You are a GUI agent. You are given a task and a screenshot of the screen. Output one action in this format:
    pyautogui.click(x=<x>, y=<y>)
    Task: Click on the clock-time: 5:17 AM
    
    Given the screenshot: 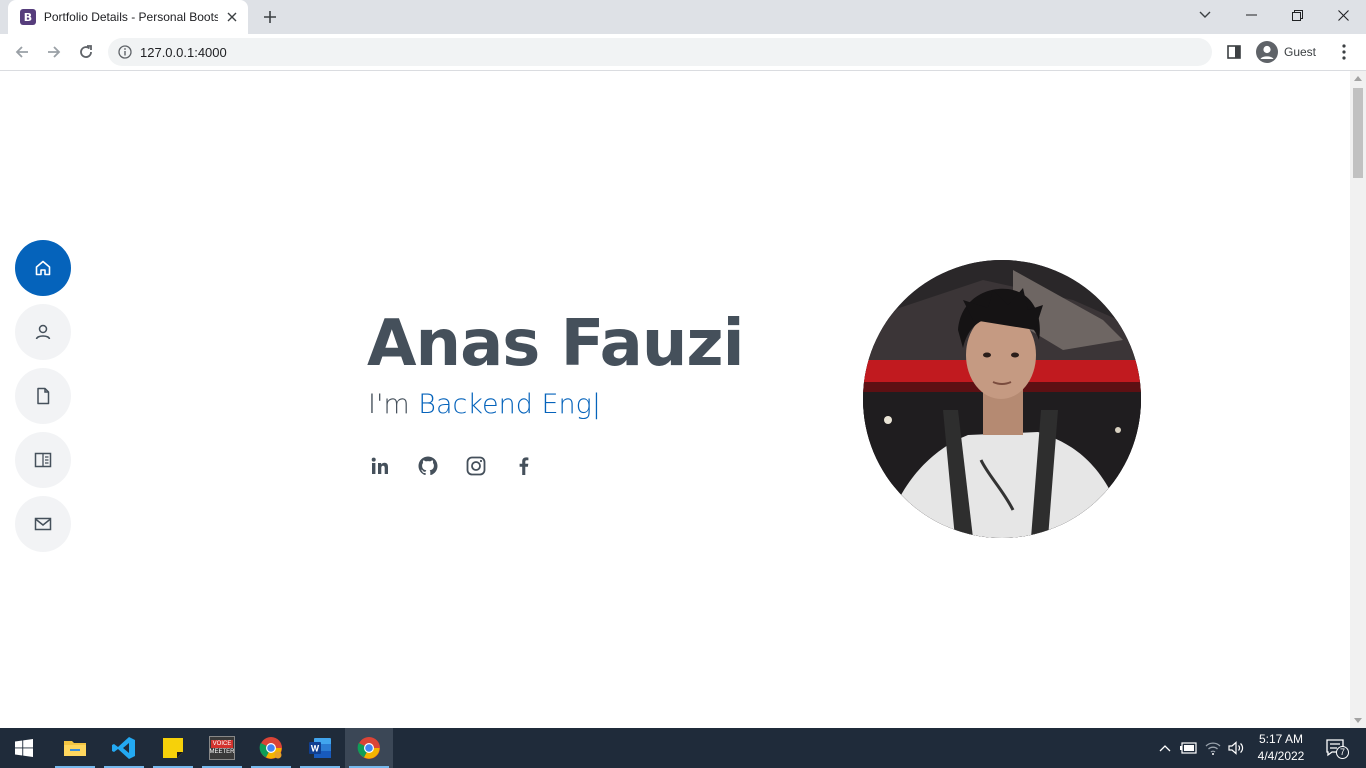 What is the action you would take?
    pyautogui.click(x=1281, y=739)
    